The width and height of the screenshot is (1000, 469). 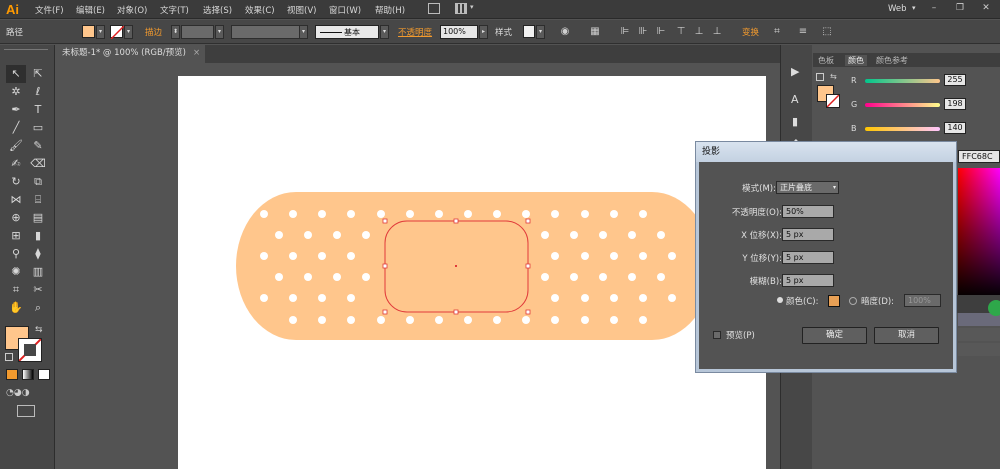 What do you see at coordinates (345, 10) in the screenshot?
I see `menu-window: 窗口(W)` at bounding box center [345, 10].